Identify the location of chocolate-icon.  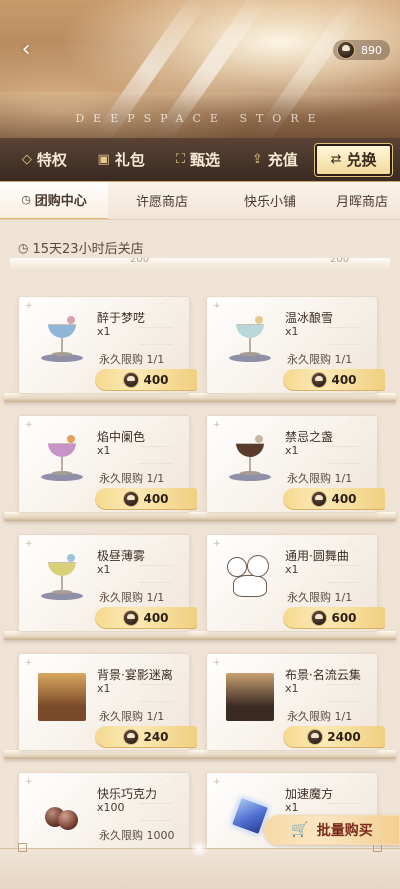
(62, 816).